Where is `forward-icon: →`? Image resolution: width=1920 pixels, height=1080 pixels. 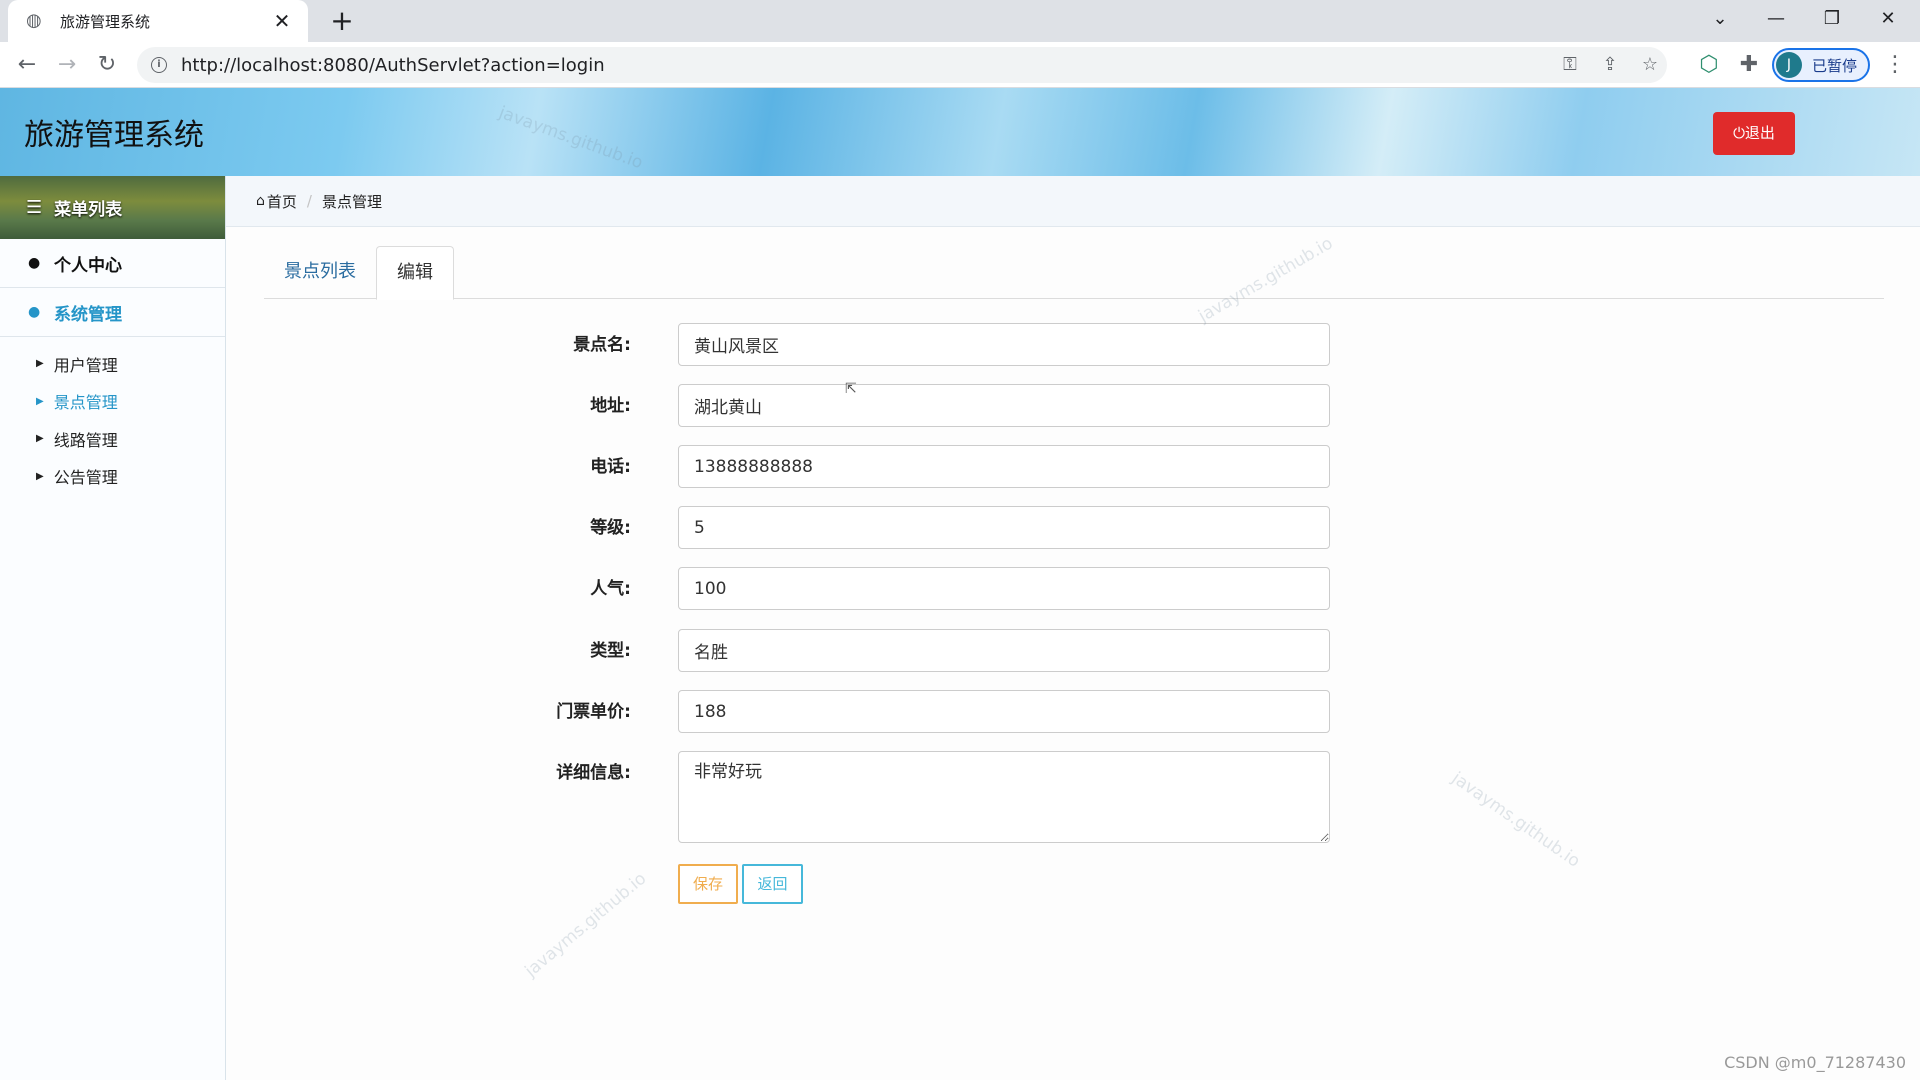
forward-icon: → is located at coordinates (67, 65).